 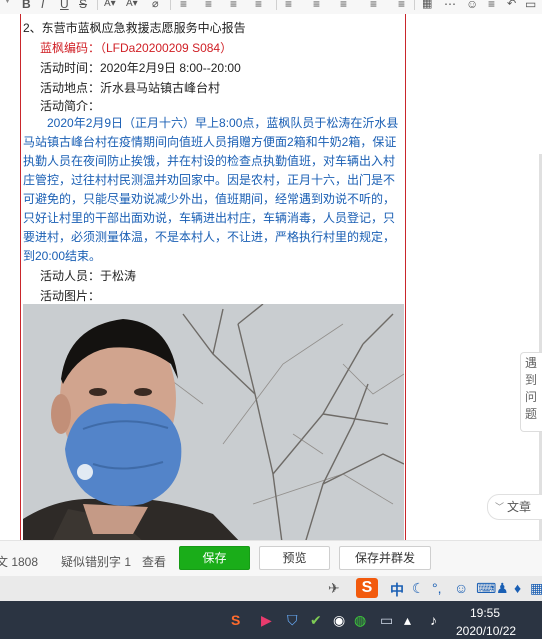 What do you see at coordinates (211, 123) in the screenshot?
I see `intro-line: 2020年2月9日（正月十六）早上8:00点，蓝枫队员于松涛在沂水县` at bounding box center [211, 123].